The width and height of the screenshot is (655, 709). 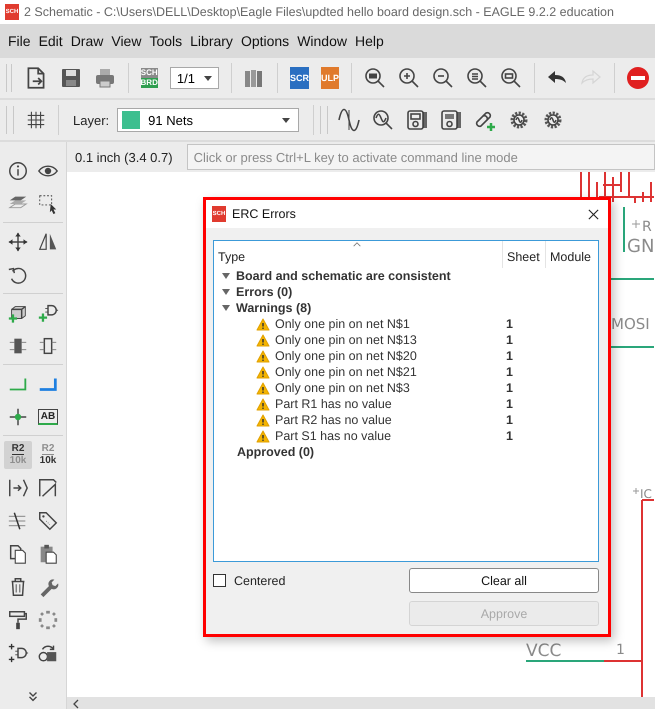 I want to click on menu-item: Draw, so click(x=87, y=41).